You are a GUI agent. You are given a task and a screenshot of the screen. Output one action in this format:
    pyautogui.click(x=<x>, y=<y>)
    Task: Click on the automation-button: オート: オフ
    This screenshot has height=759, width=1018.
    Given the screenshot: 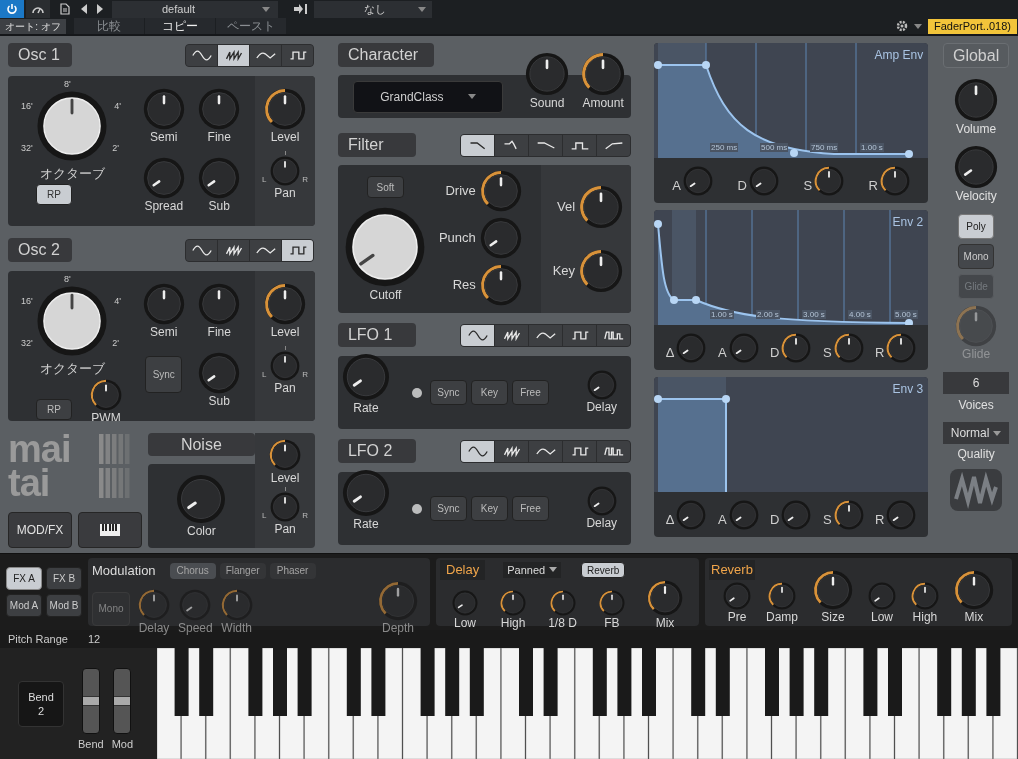 What is the action you would take?
    pyautogui.click(x=33, y=26)
    